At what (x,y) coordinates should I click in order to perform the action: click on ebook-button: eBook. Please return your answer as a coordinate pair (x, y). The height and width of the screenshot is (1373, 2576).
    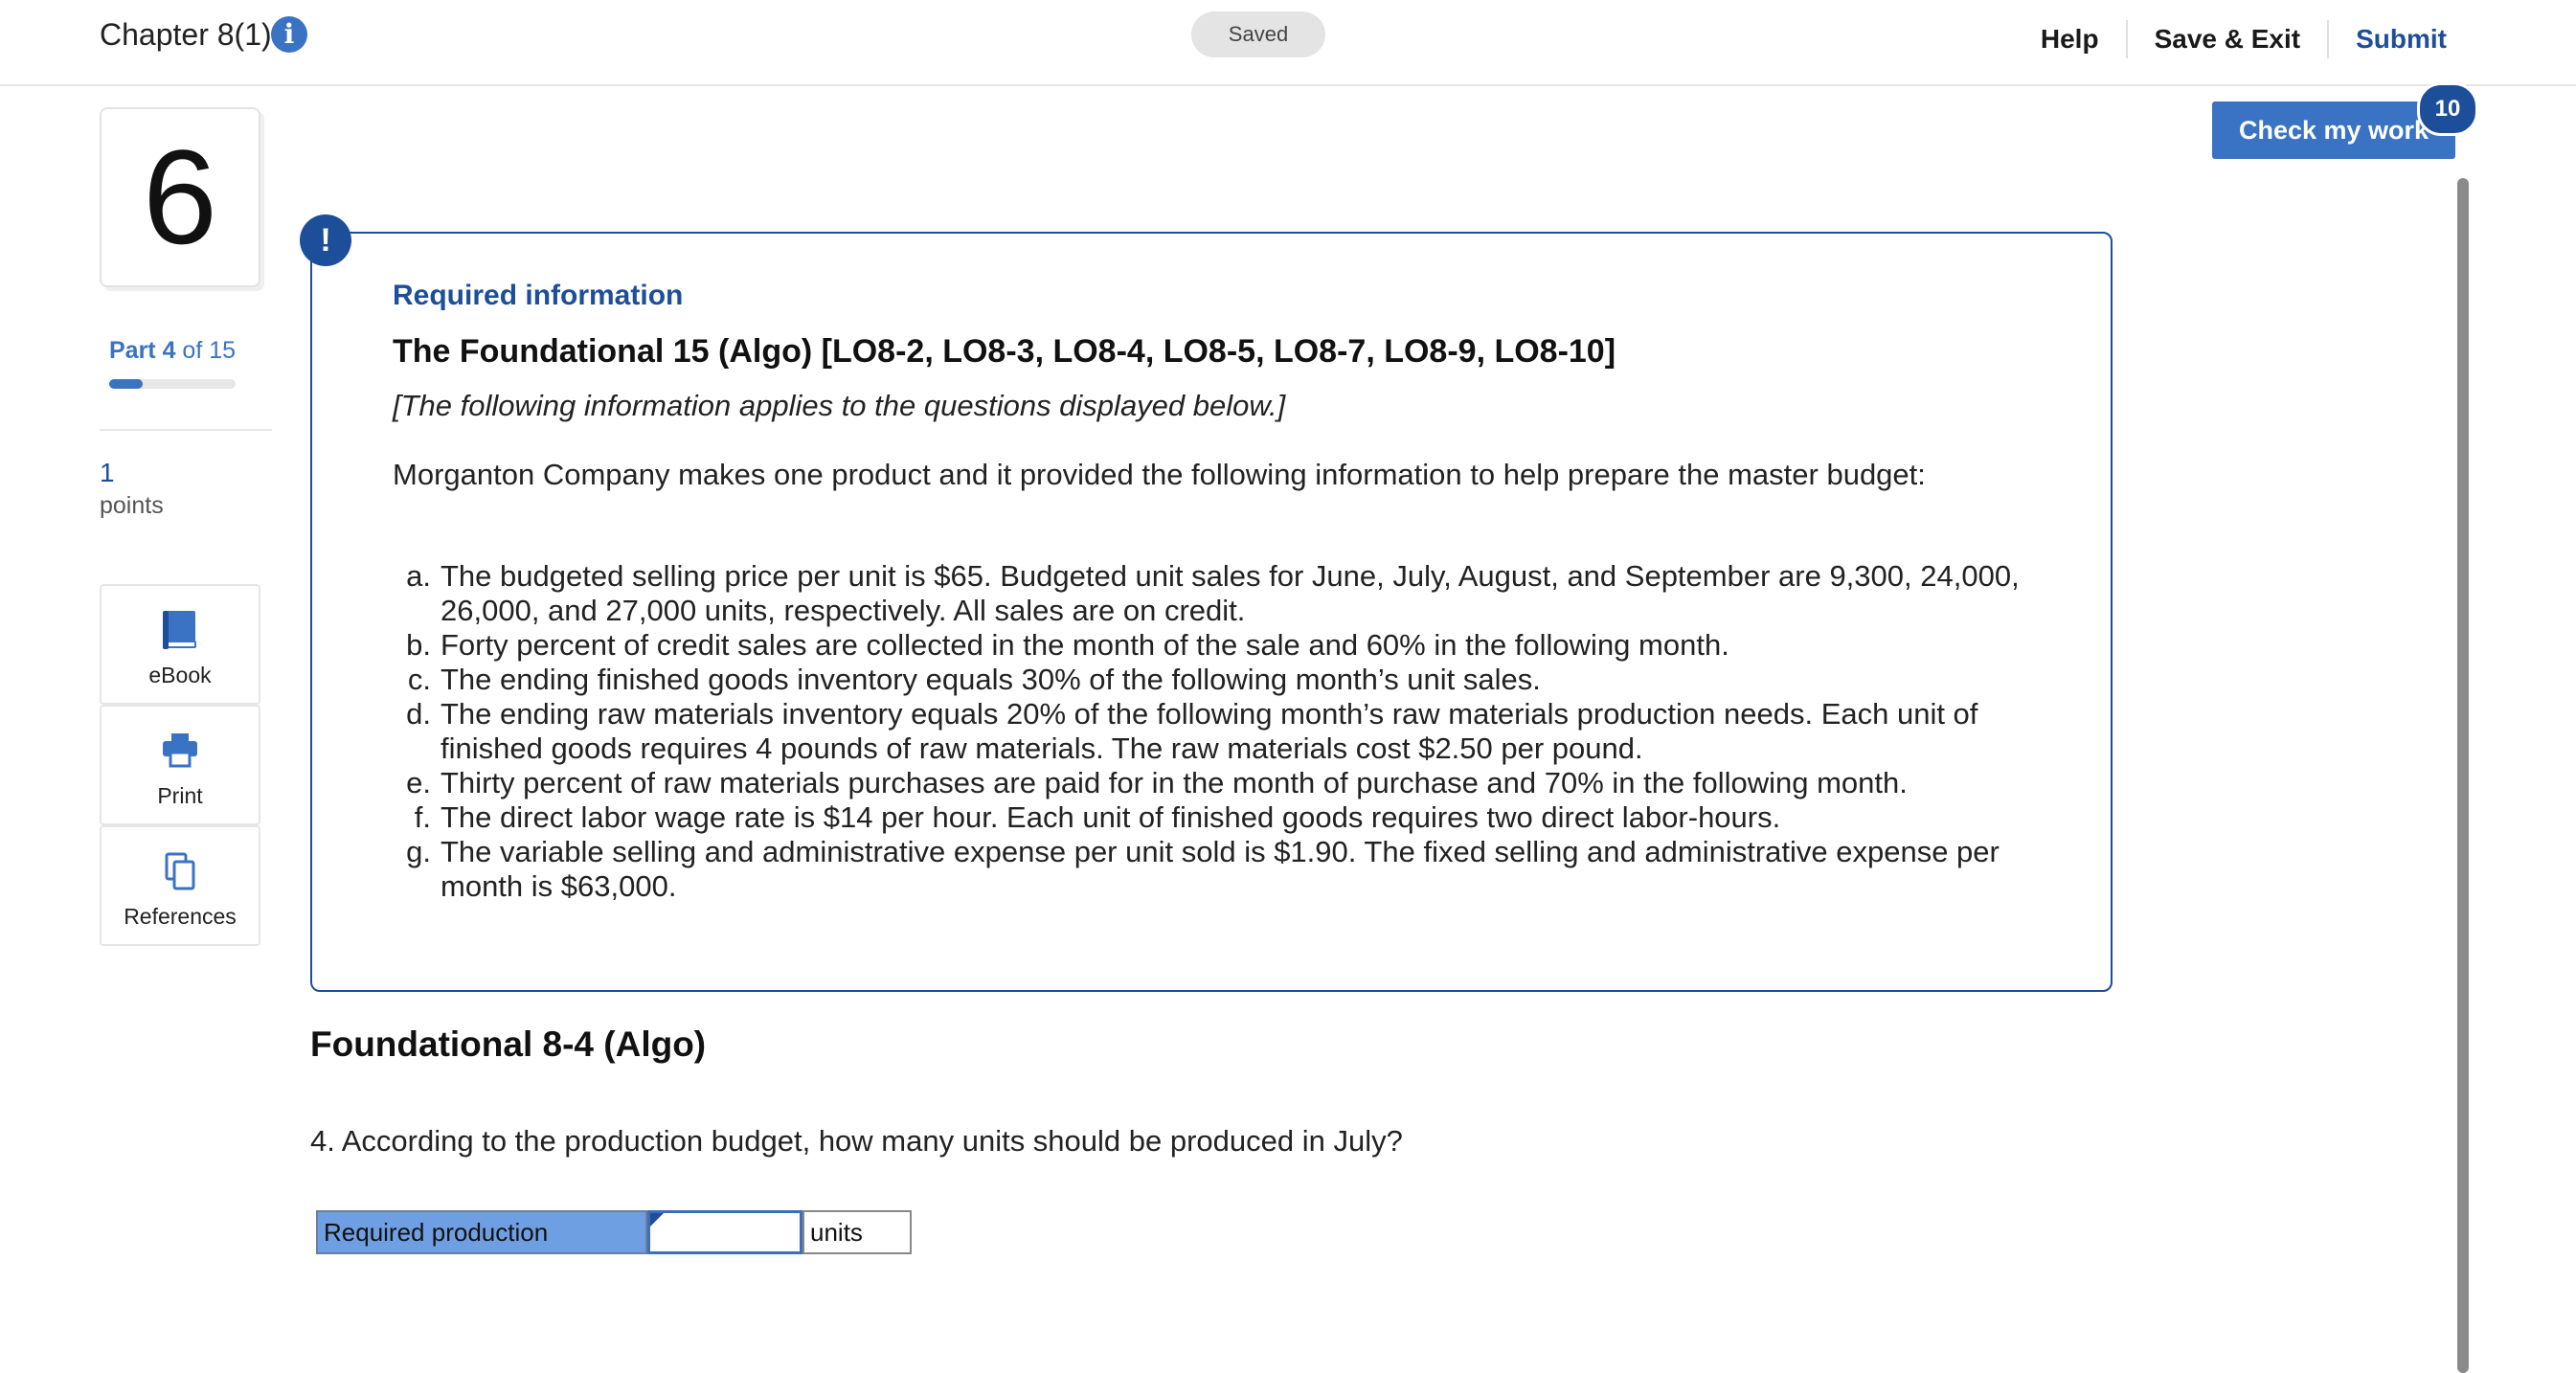
    Looking at the image, I should click on (180, 645).